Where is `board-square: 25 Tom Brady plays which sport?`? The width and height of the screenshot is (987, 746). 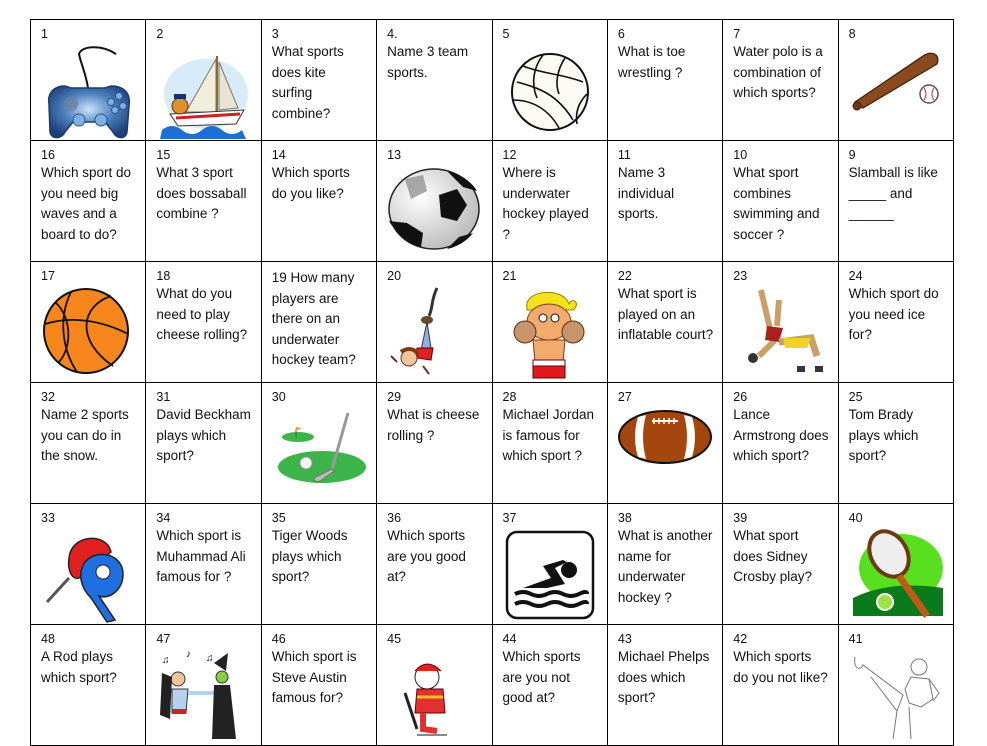 board-square: 25 Tom Brady plays which sport? is located at coordinates (896, 443).